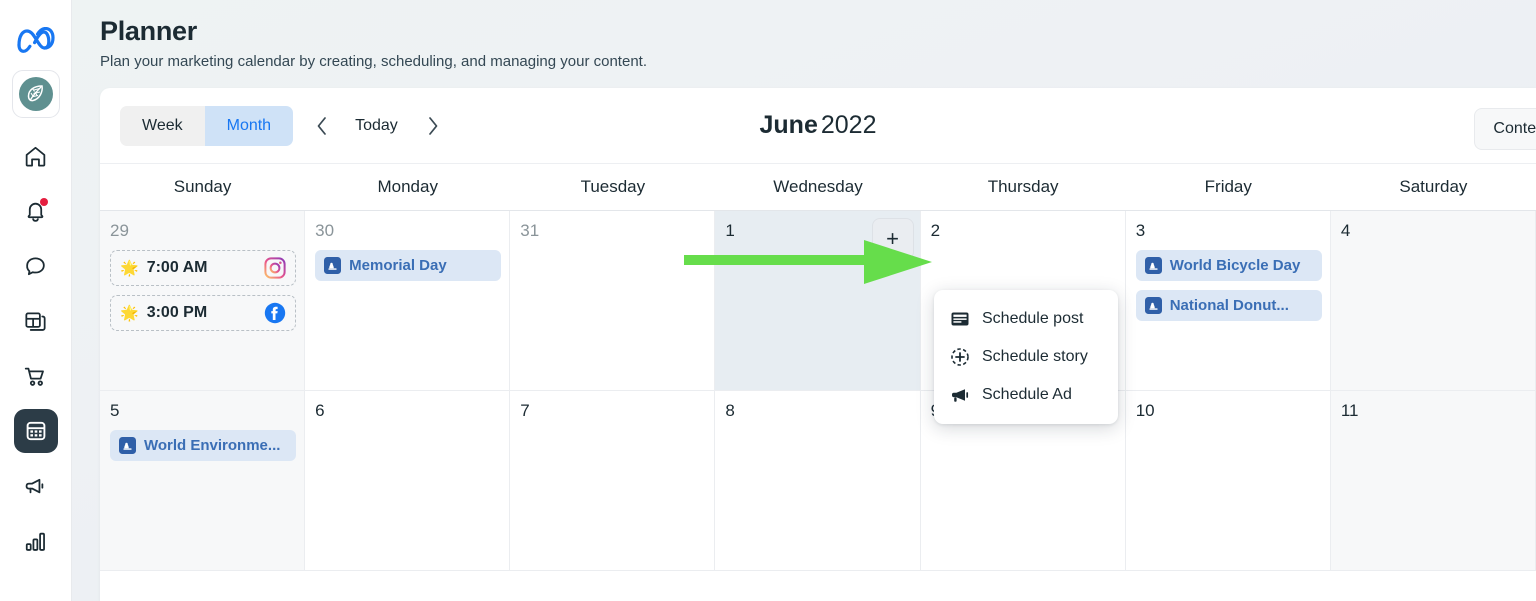 The width and height of the screenshot is (1536, 601). Describe the element at coordinates (408, 301) in the screenshot. I see `calendar-day-cell: 30 Memorial Day` at that location.